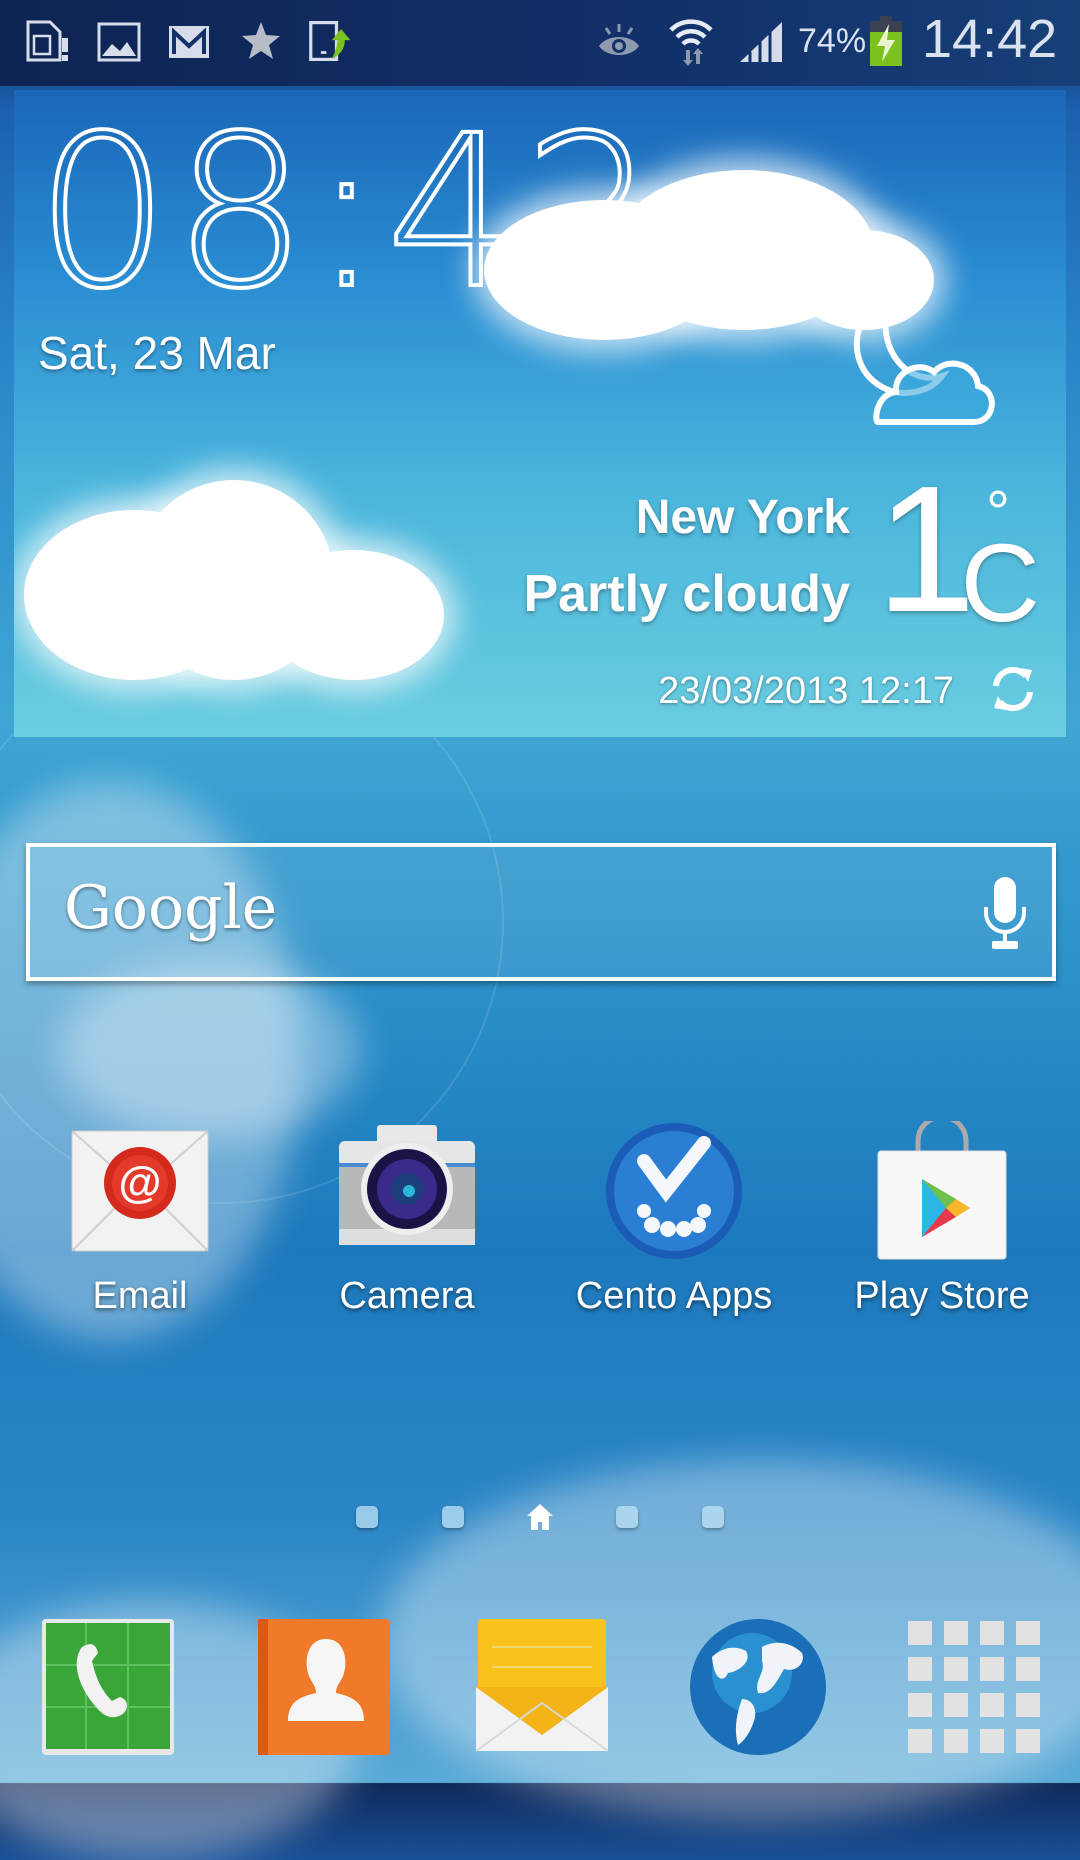 The width and height of the screenshot is (1080, 1860). I want to click on google-logo: Google, so click(170, 908).